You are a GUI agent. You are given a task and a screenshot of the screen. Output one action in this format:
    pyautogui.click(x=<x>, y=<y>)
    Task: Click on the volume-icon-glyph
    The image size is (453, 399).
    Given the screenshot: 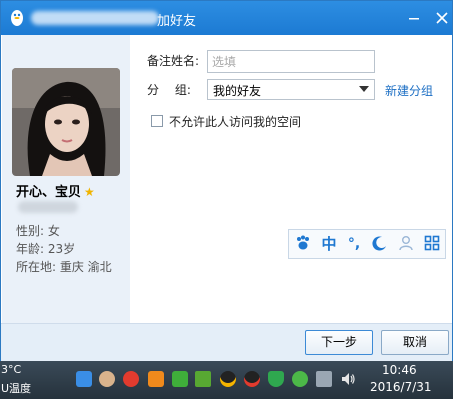 What is the action you would take?
    pyautogui.click(x=348, y=379)
    